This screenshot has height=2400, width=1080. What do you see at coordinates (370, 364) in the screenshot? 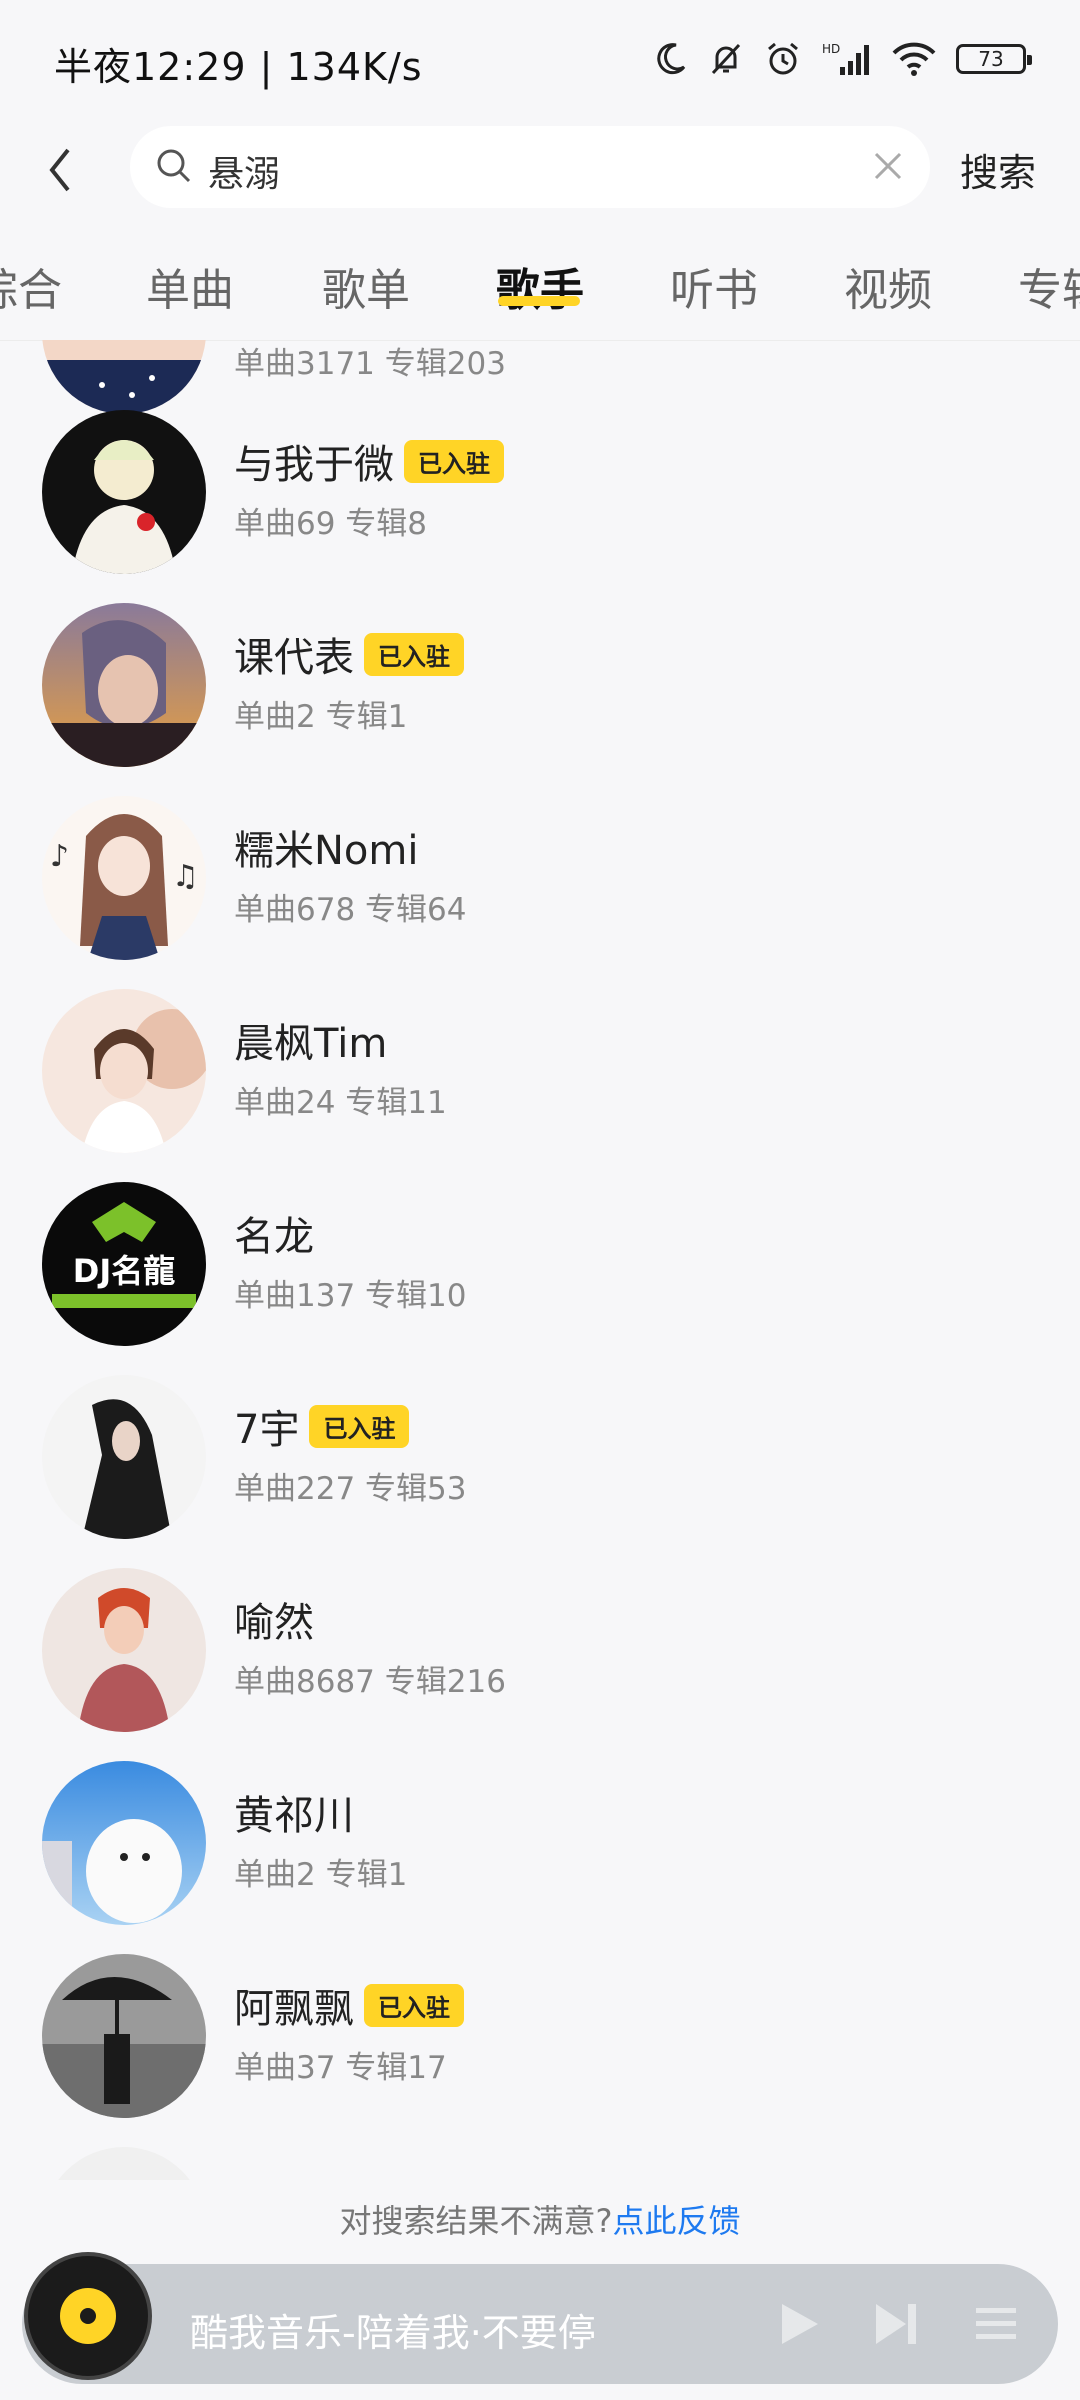
I see `artist-meta: 单曲3171 专辑203` at bounding box center [370, 364].